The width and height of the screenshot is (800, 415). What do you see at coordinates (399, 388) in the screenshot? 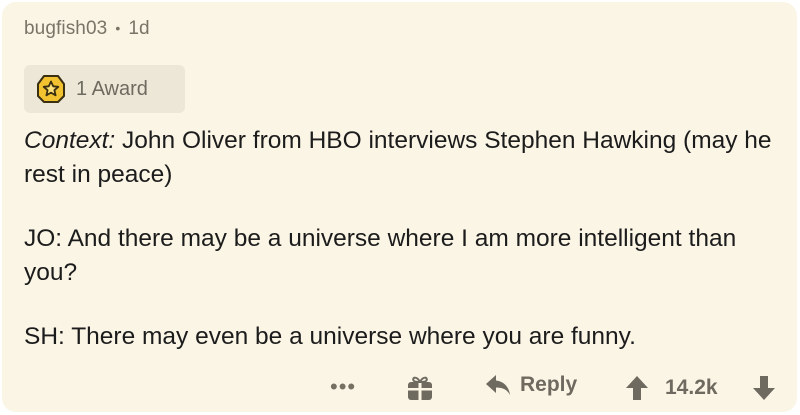
I see `comment-actions: ••• Reply 14.2k` at bounding box center [399, 388].